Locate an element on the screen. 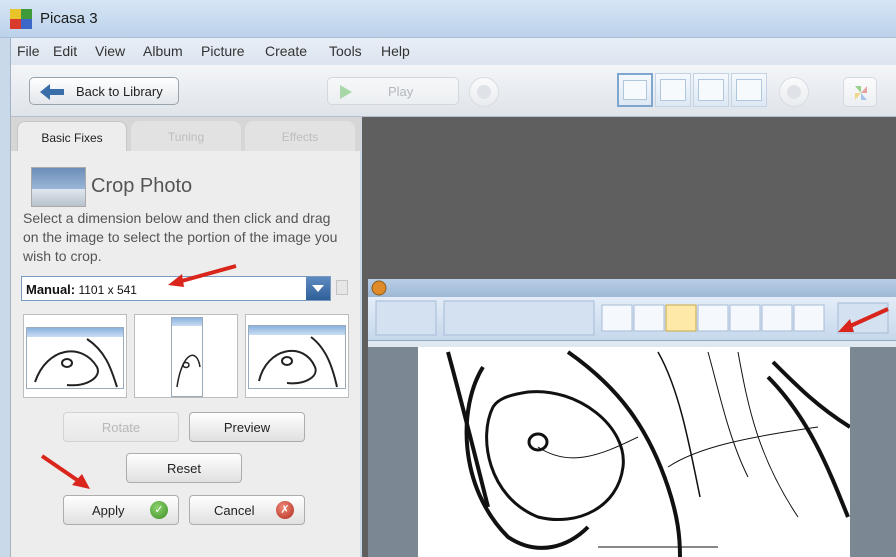 The image size is (896, 557). word-ribbon is located at coordinates (632, 319).